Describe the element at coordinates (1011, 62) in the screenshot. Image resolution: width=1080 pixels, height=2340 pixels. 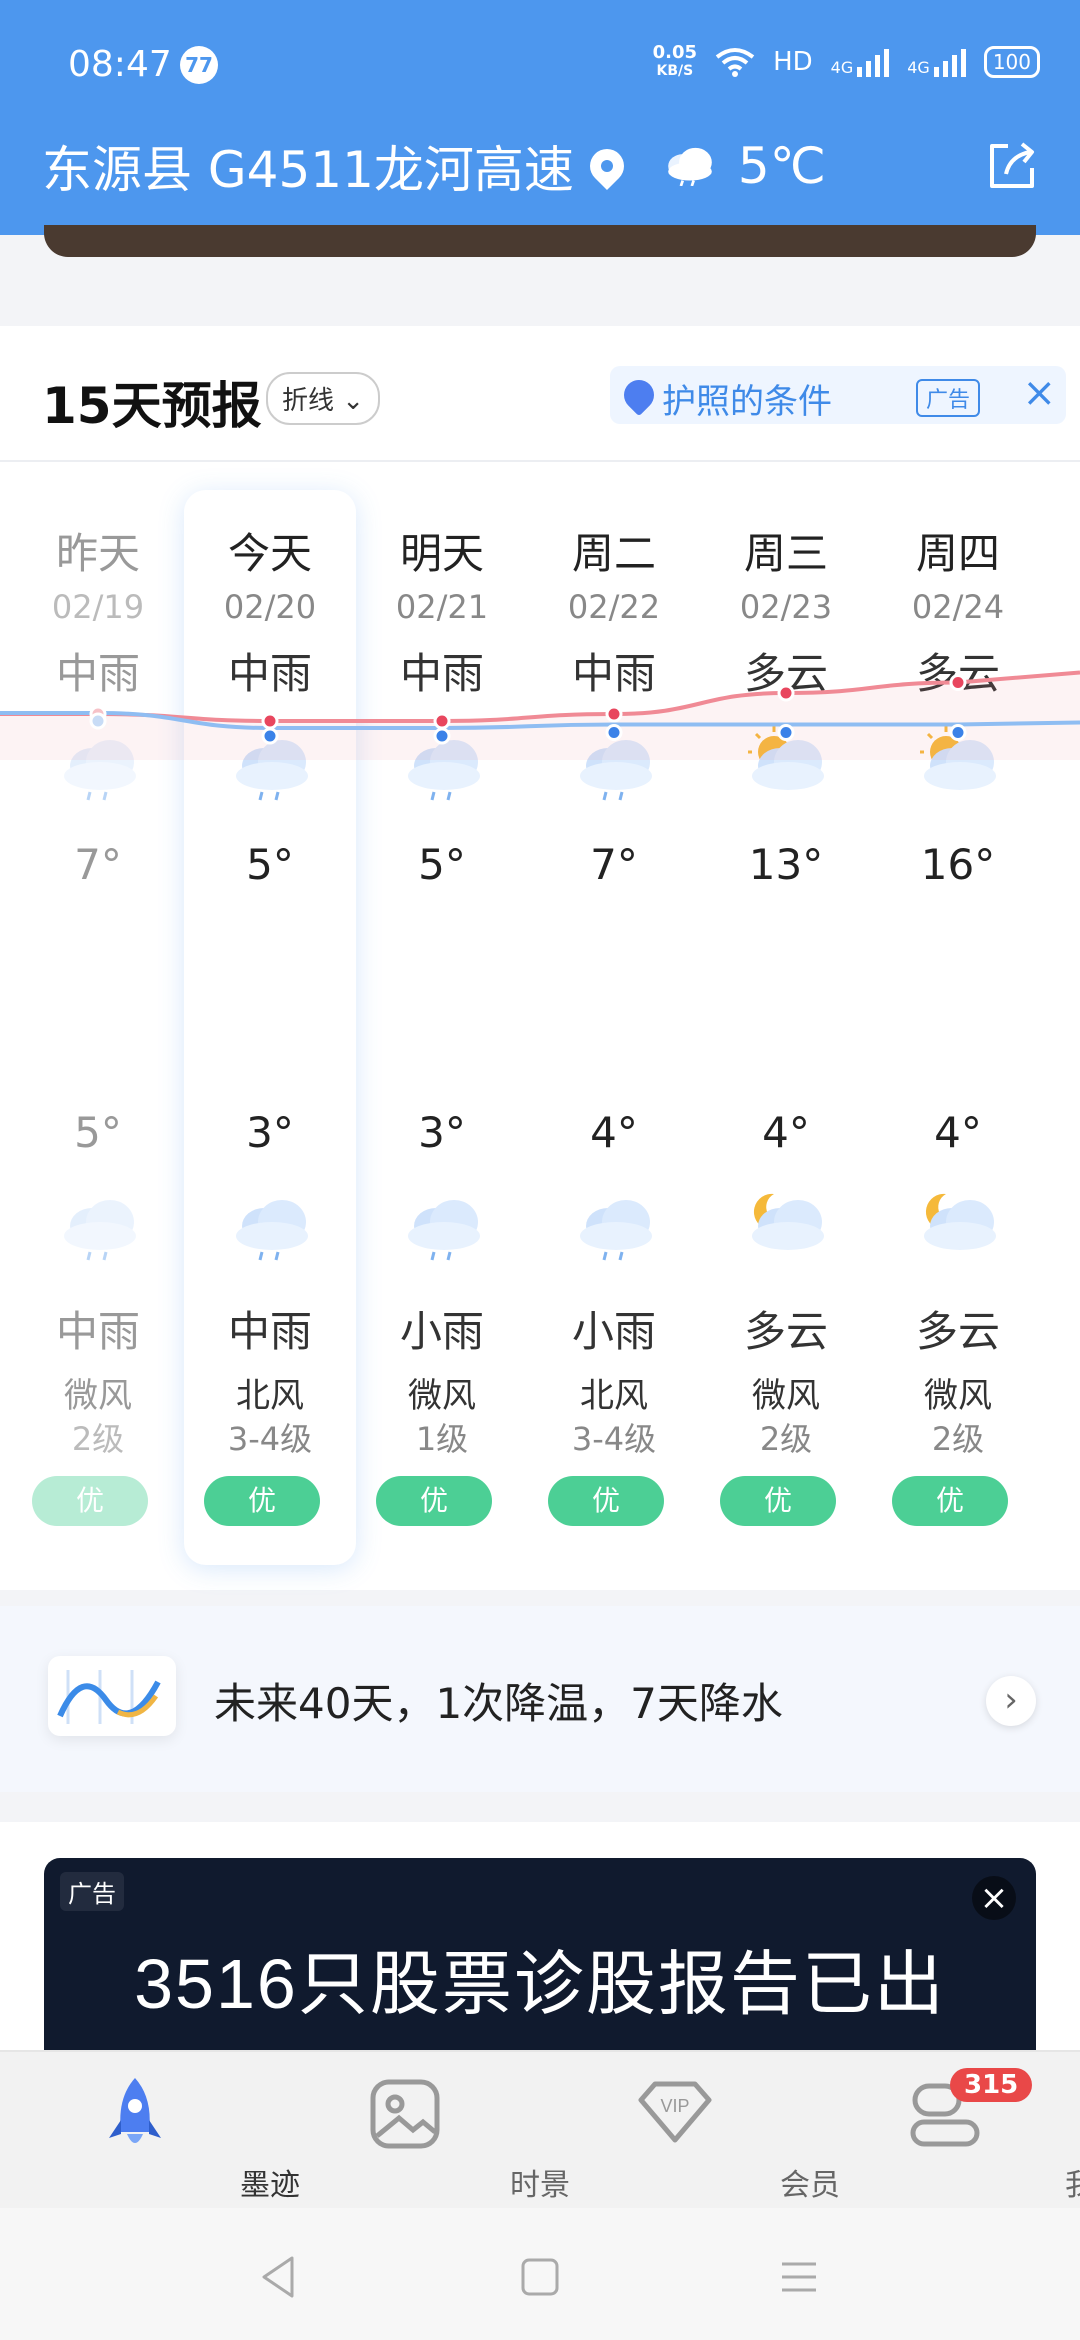
I see `battery-indicator: 100` at that location.